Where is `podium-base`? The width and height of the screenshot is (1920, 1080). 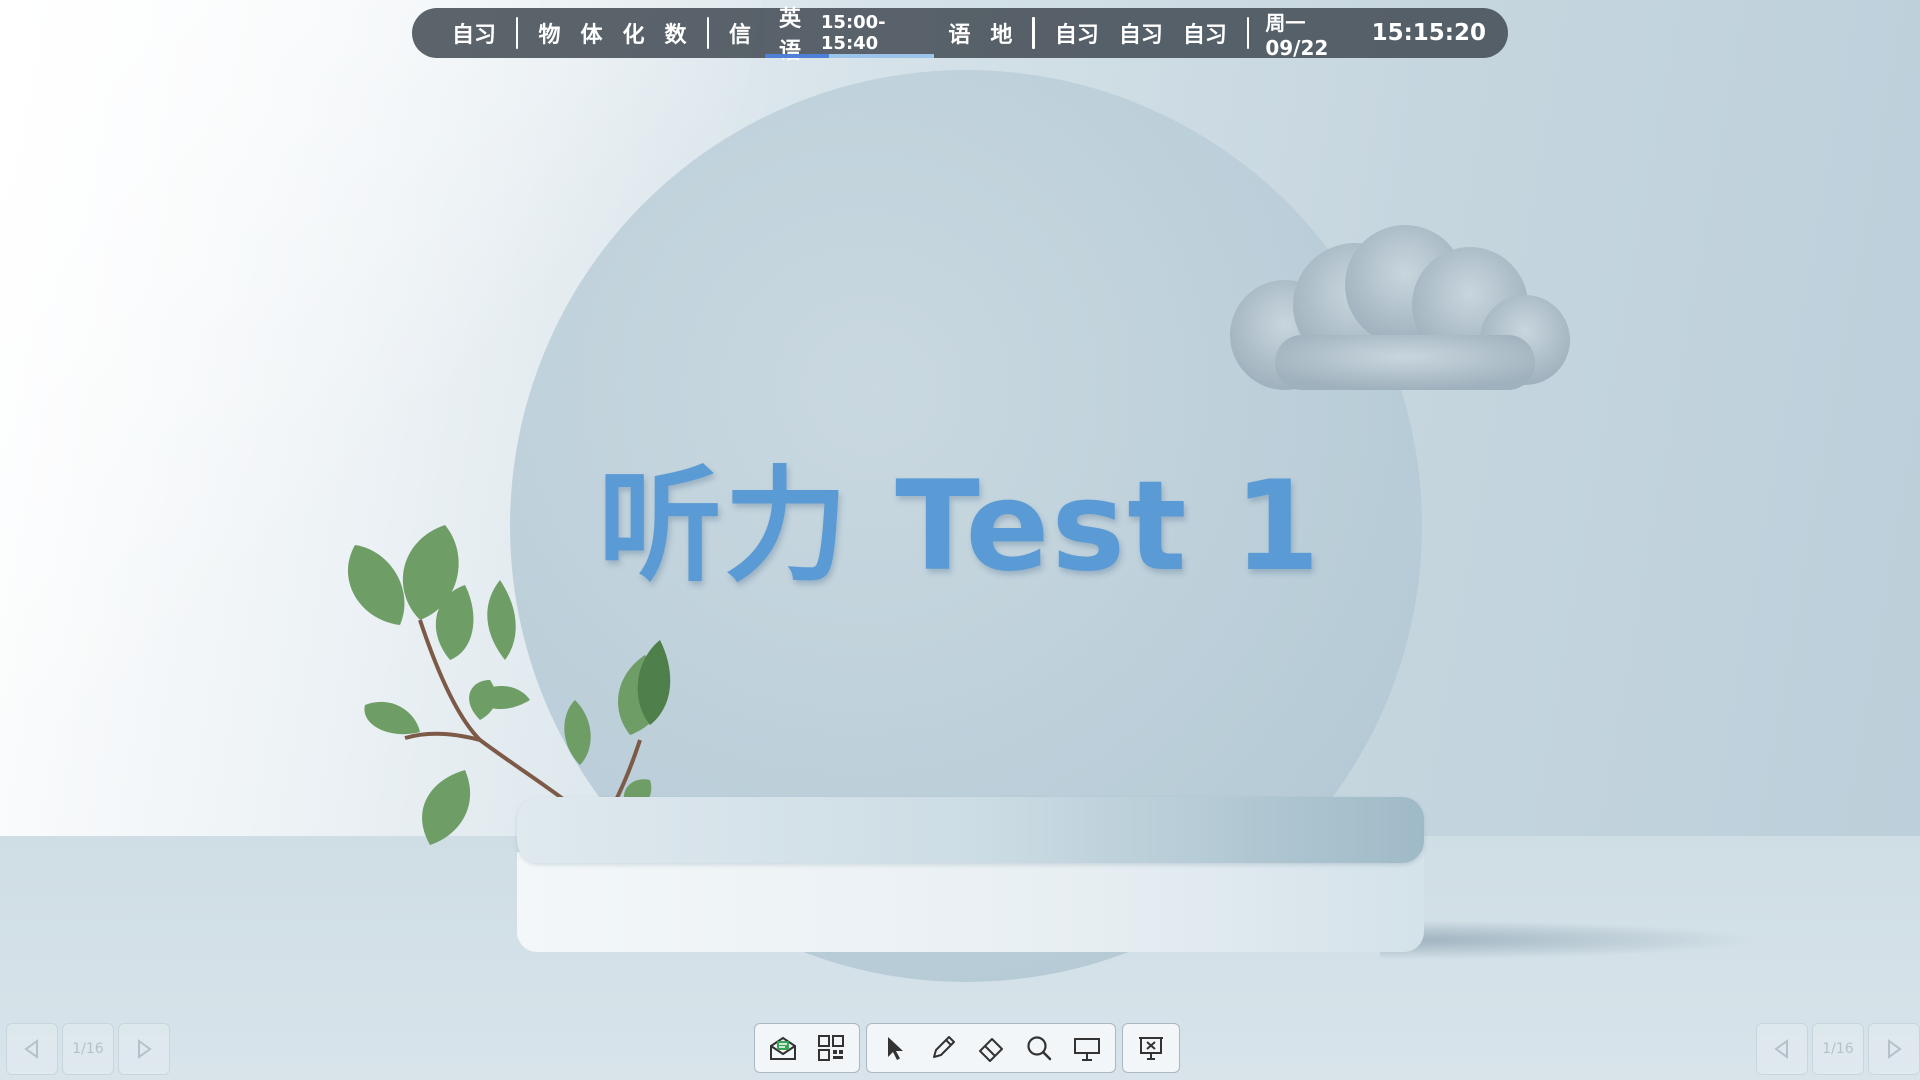 podium-base is located at coordinates (970, 902).